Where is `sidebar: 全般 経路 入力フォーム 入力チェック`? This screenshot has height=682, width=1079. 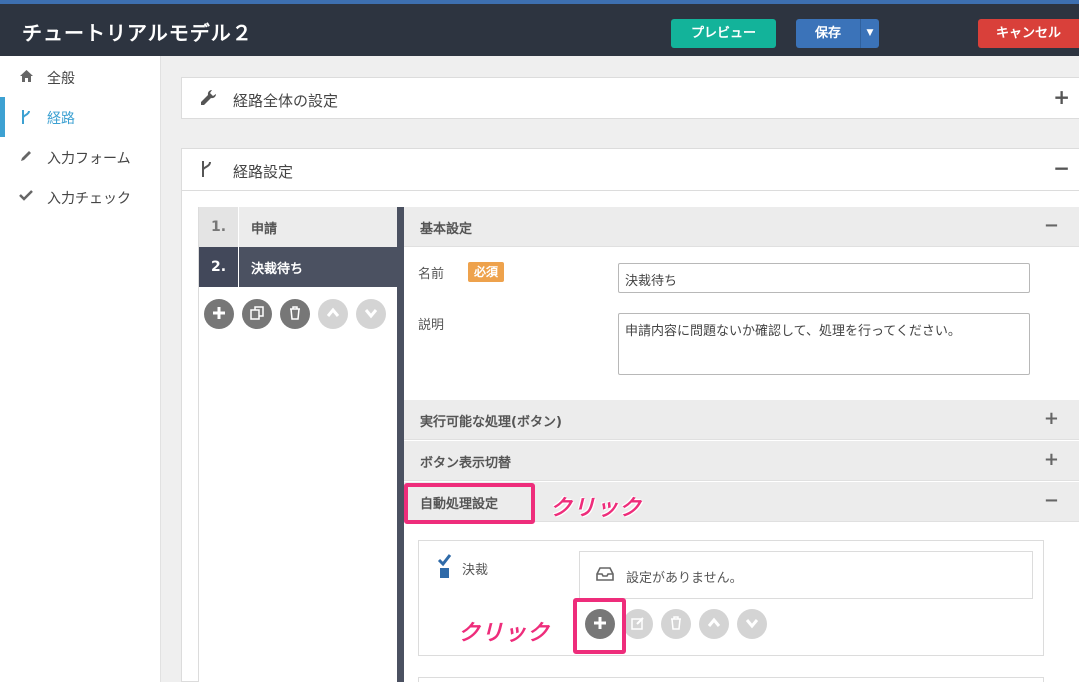 sidebar: 全般 経路 入力フォーム 入力チェック is located at coordinates (80, 369).